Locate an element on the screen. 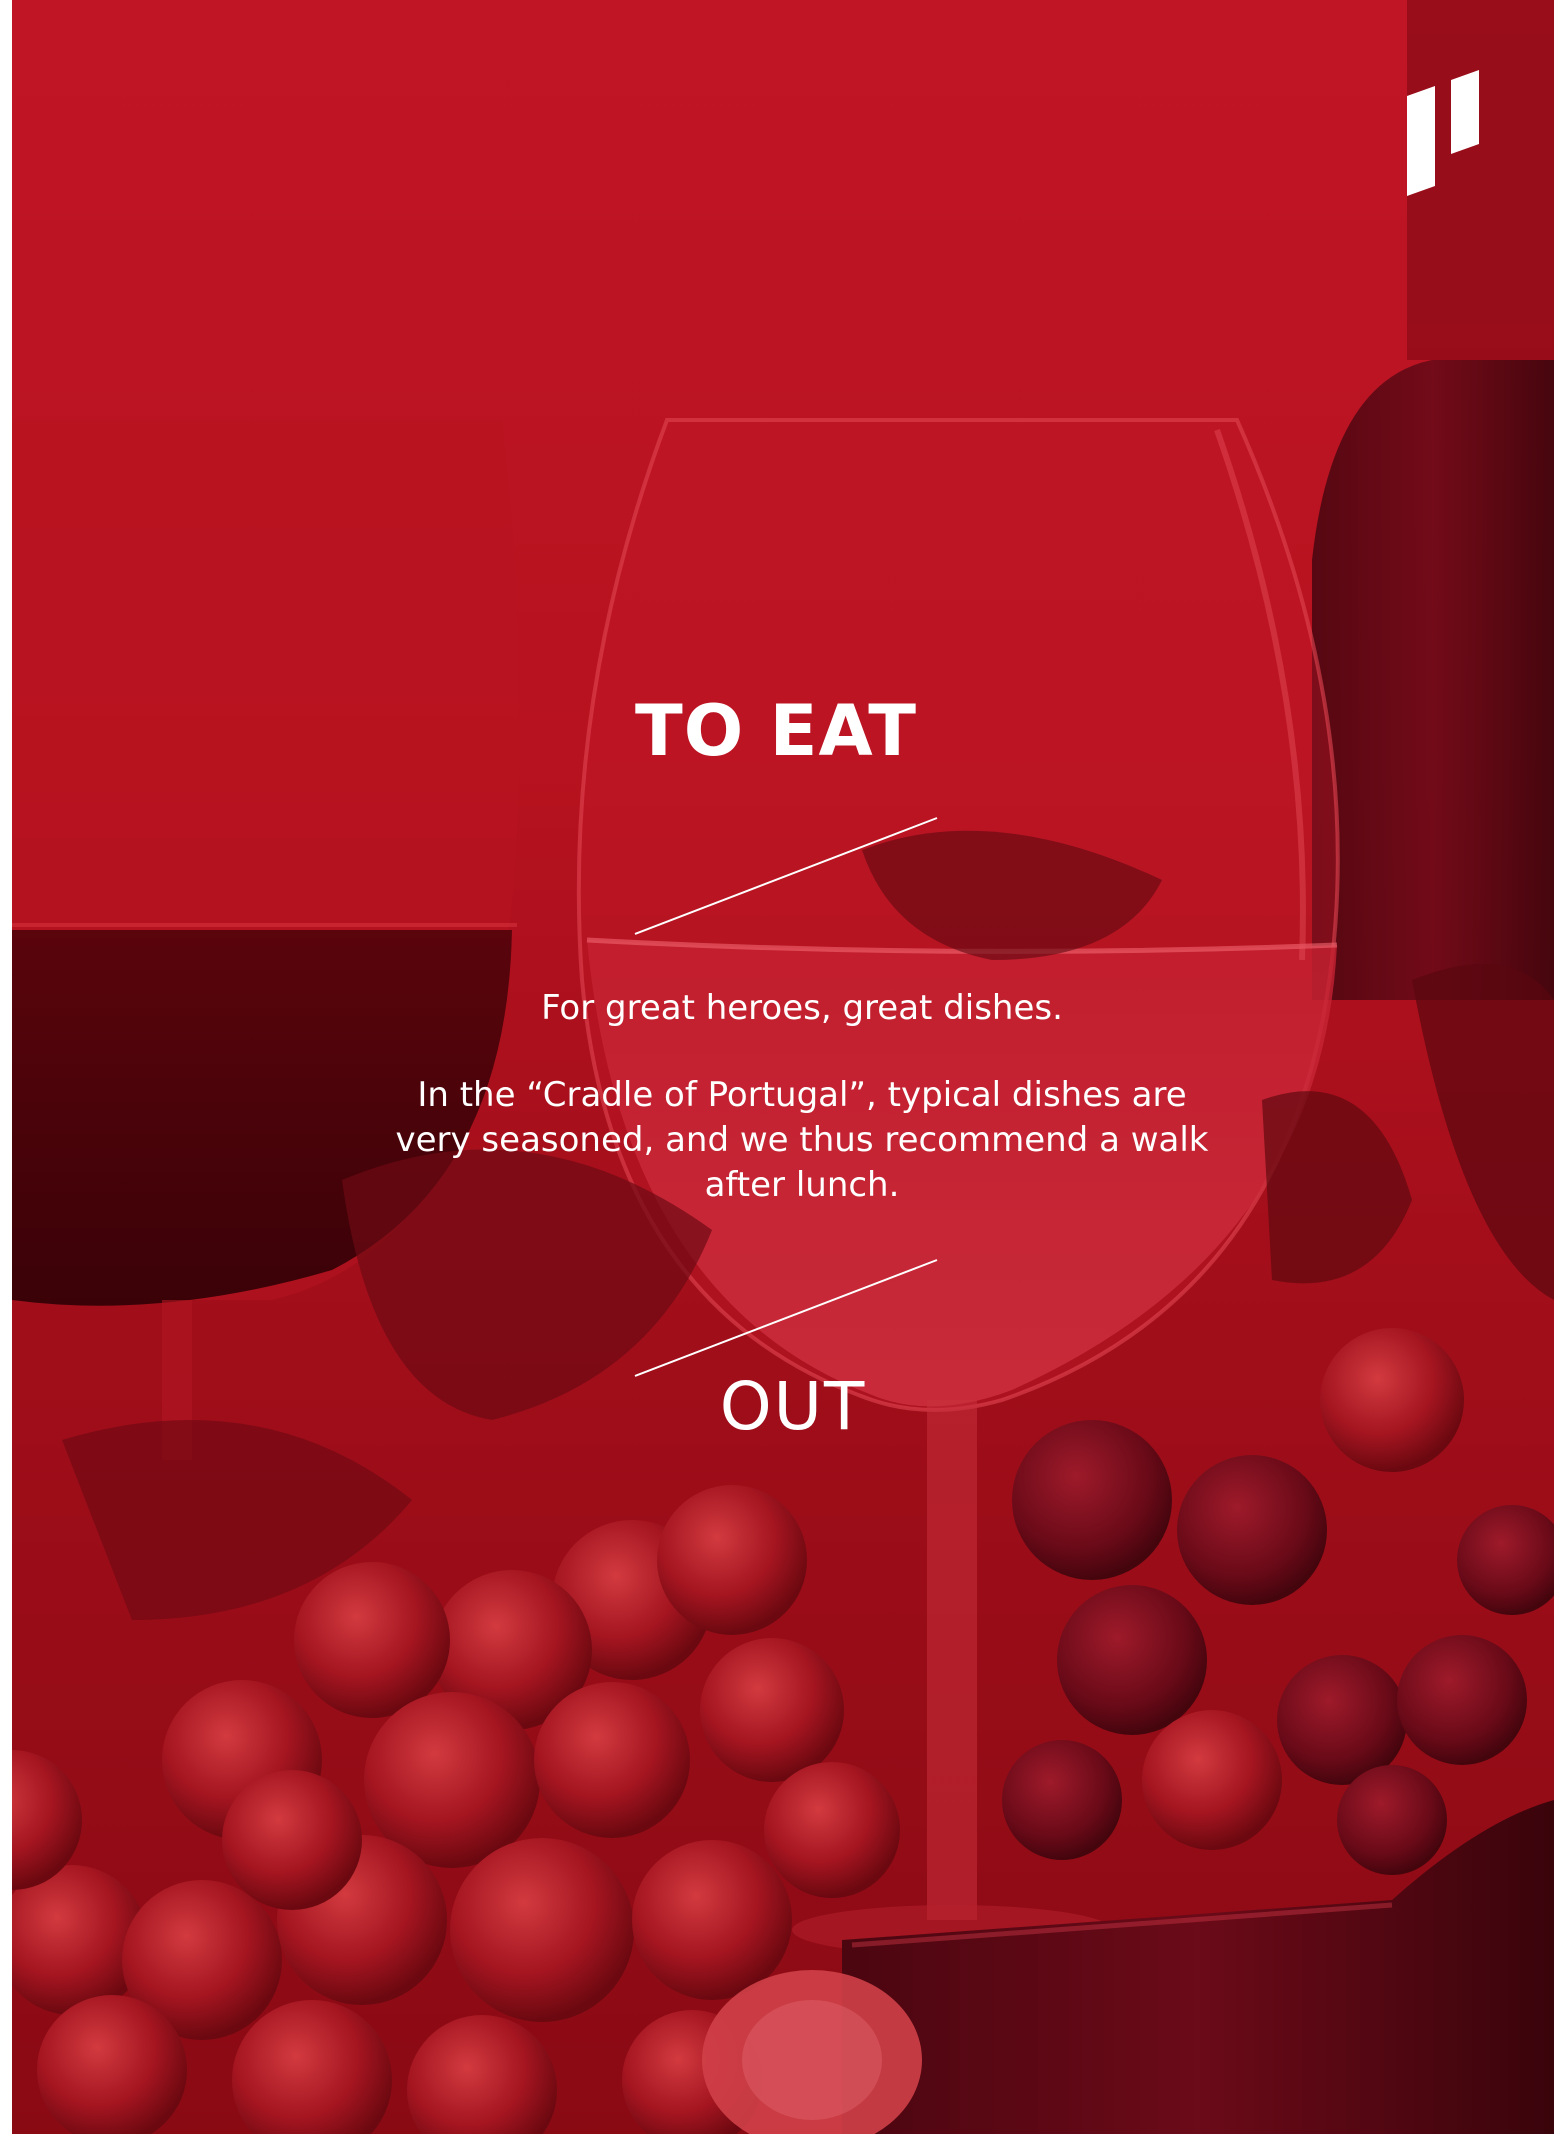  section-subtitle: OUT is located at coordinates (793, 1406).